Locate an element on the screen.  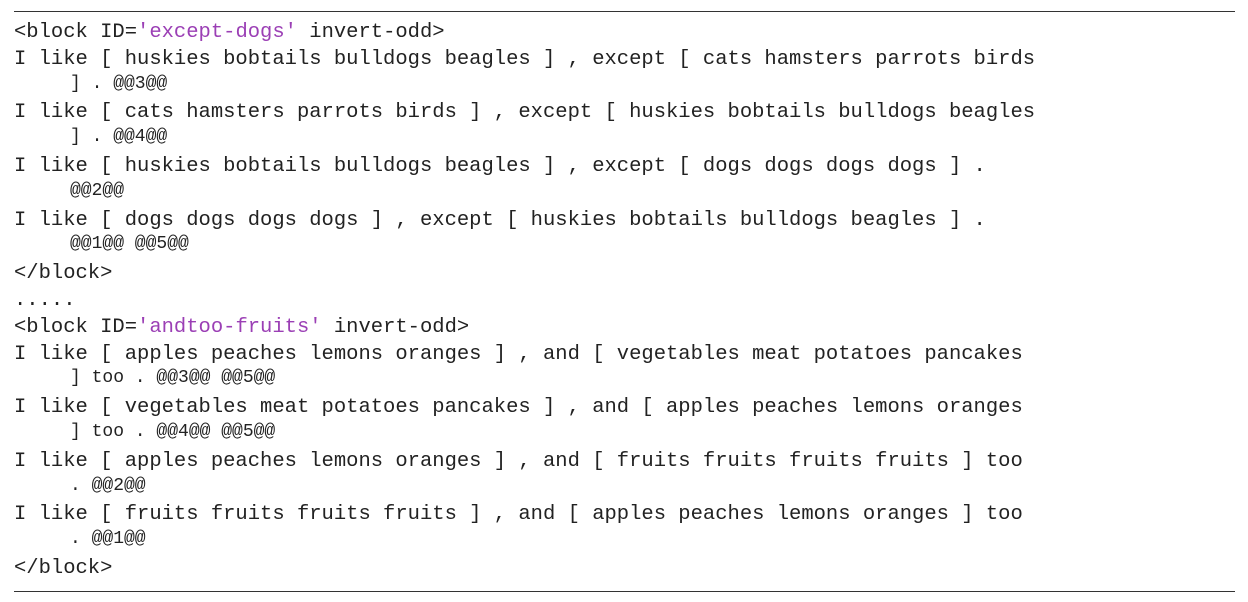
block-open-line: <block ID='andtoo-fruits' invert-odd> is located at coordinates (624, 328).